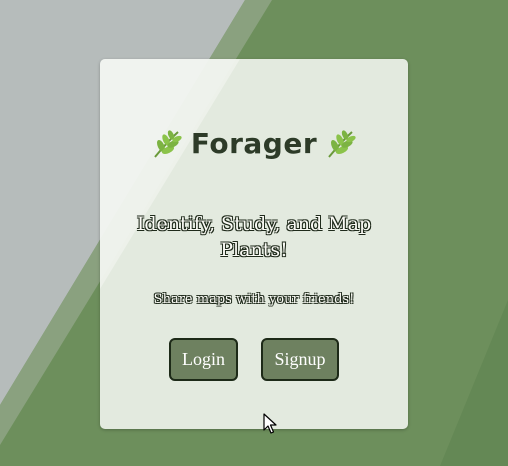  I want to click on brand-header: Forager, so click(254, 143).